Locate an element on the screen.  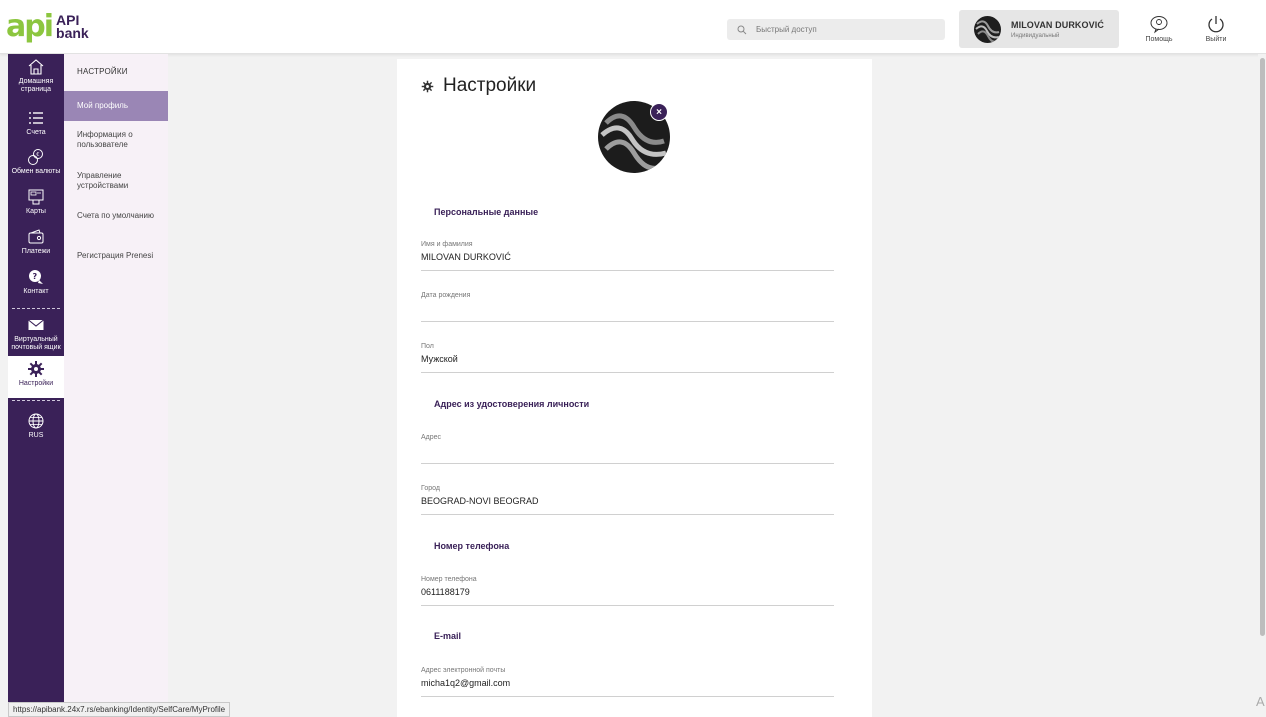
user-profile-card: MILOVAN DURKOVIĆ Индивидуальный is located at coordinates (1039, 29).